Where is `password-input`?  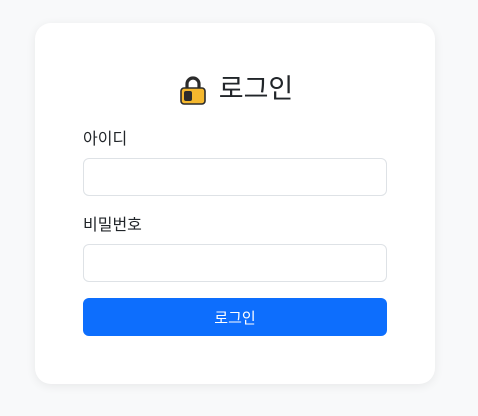 password-input is located at coordinates (235, 263).